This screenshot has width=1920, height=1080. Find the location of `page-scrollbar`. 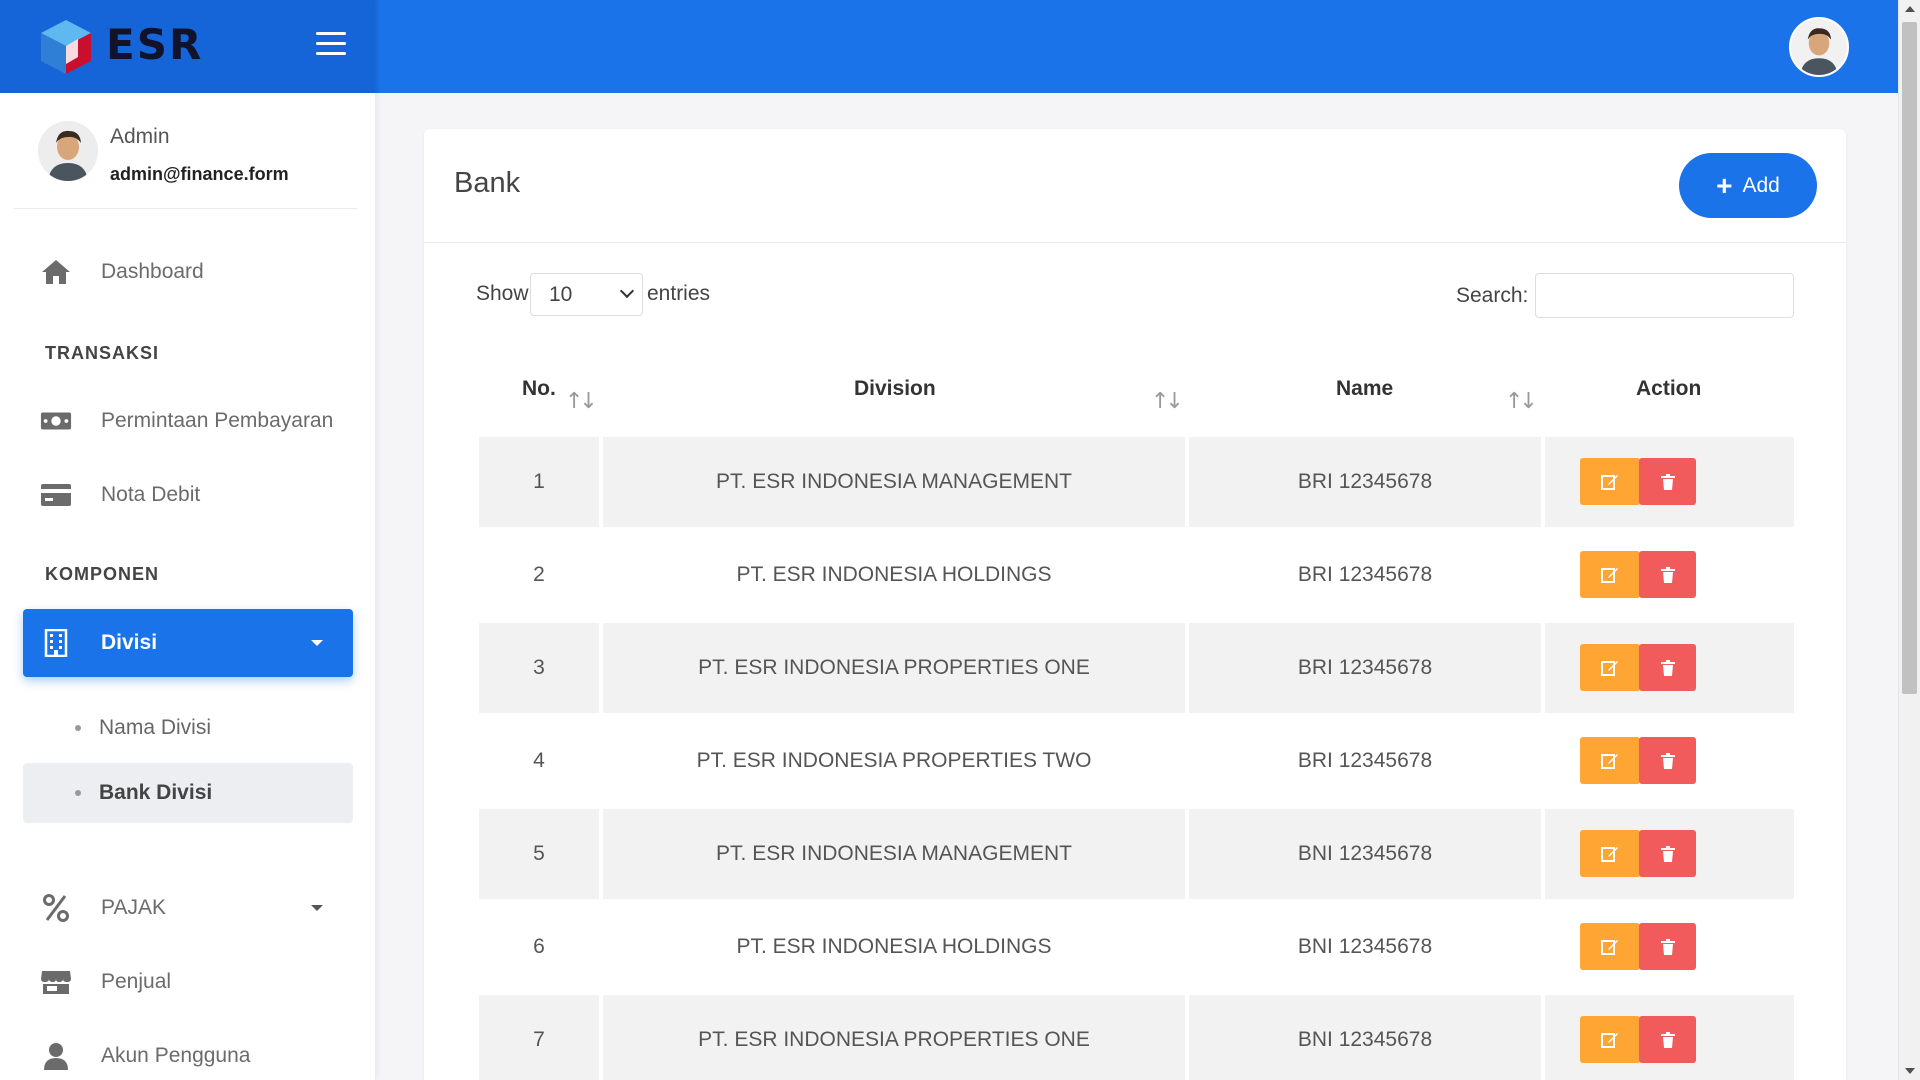

page-scrollbar is located at coordinates (1909, 540).